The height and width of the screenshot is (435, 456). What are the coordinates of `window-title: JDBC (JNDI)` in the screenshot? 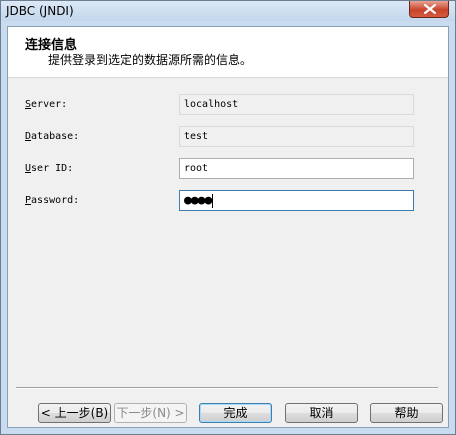 It's located at (40, 11).